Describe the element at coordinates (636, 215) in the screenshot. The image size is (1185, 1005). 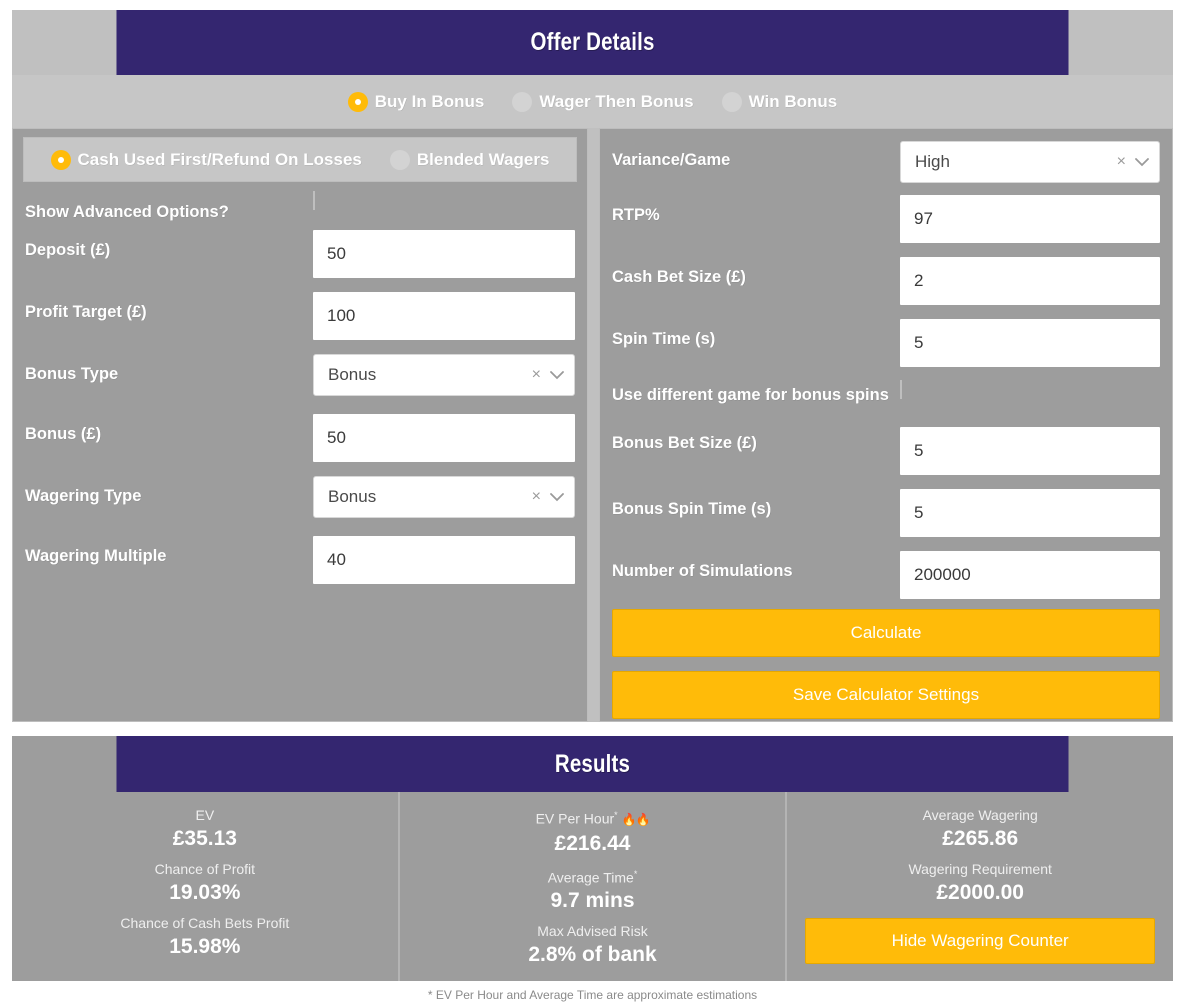
I see `rtp-label: RTP%` at that location.